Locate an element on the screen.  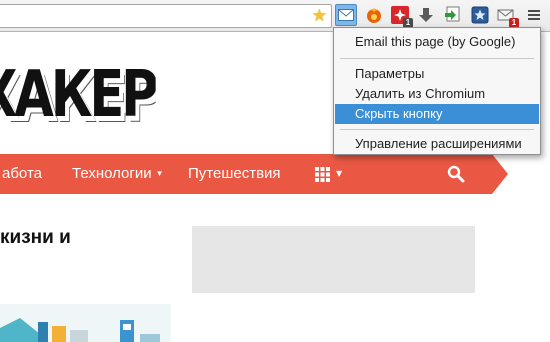
search-icon is located at coordinates (456, 176).